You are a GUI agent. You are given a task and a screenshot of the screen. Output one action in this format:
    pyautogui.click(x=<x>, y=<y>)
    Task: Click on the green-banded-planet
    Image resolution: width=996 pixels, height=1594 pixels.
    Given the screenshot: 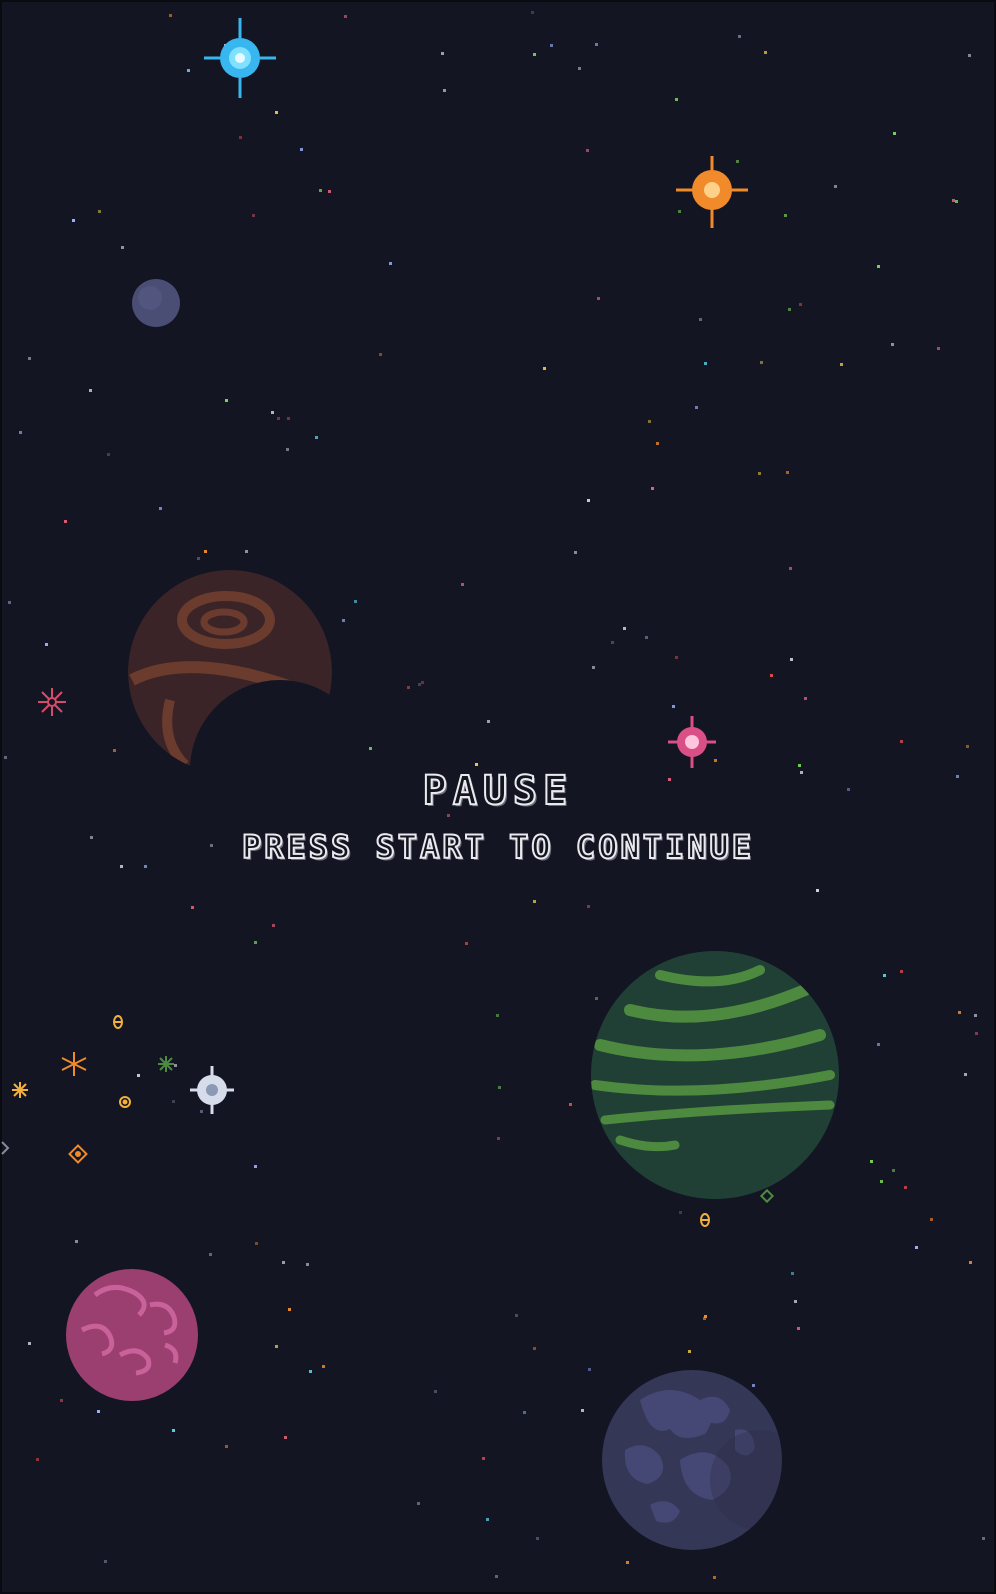 What is the action you would take?
    pyautogui.click(x=715, y=1075)
    